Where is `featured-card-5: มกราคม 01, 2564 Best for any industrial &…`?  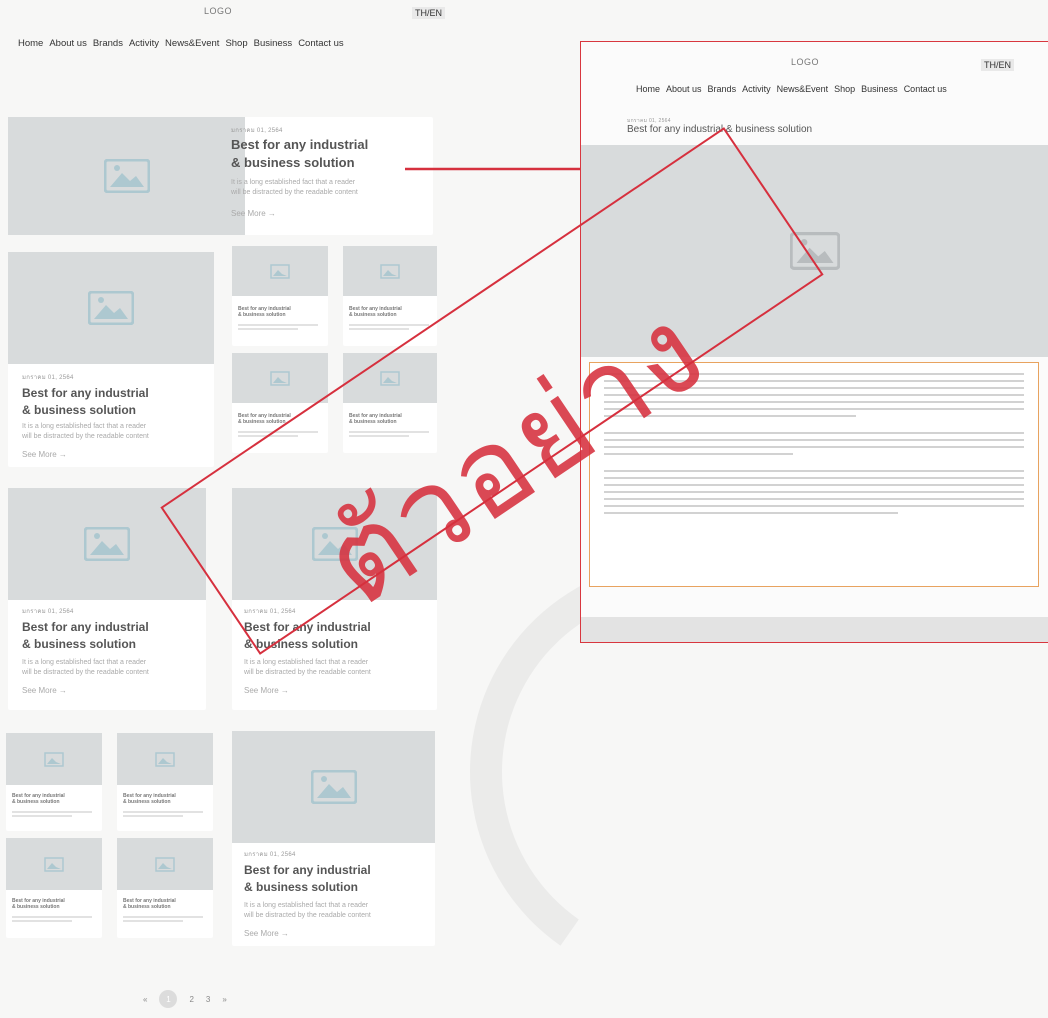 featured-card-5: มกราคม 01, 2564 Best for any industrial &… is located at coordinates (333, 838).